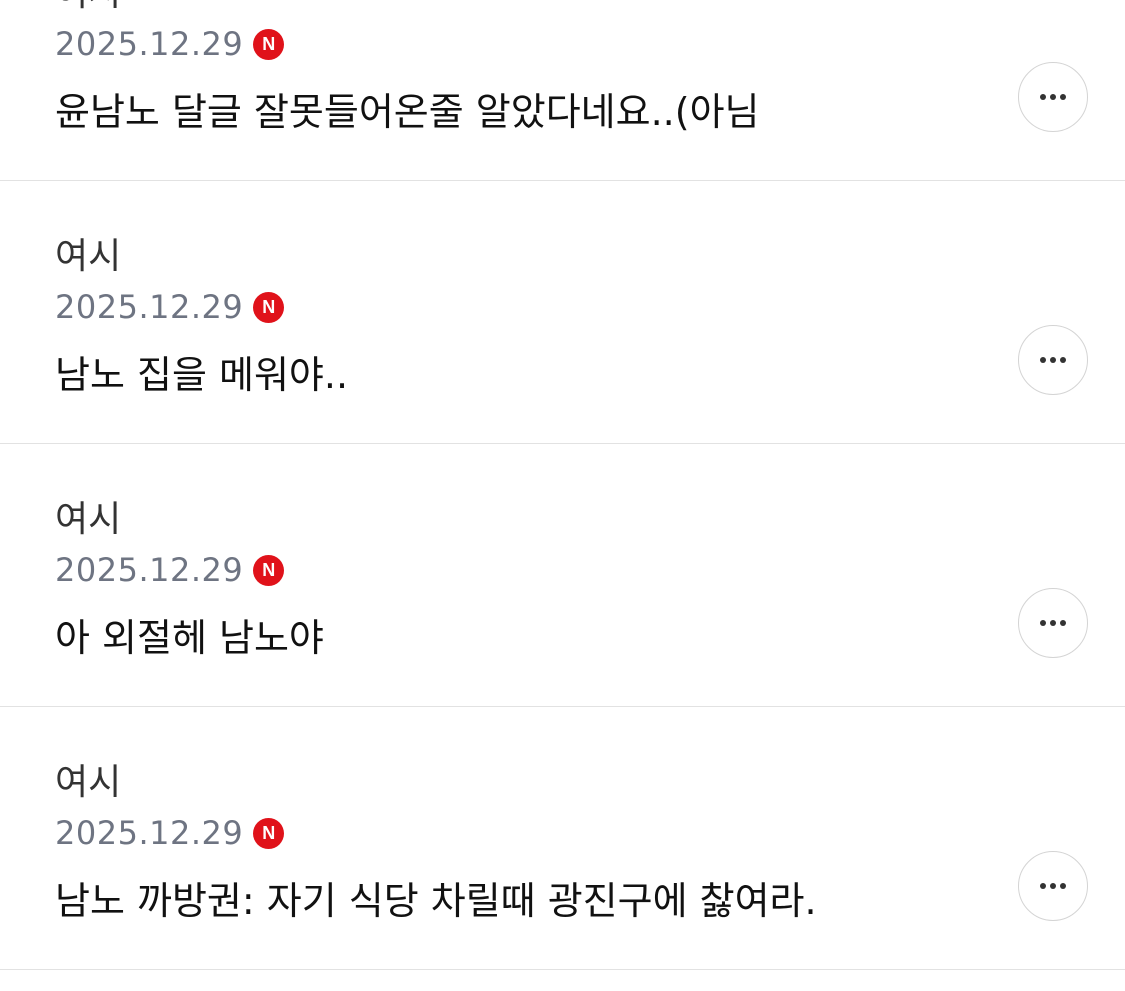  What do you see at coordinates (189, 638) in the screenshot?
I see `comment-text: 아 외절헤 남노야` at bounding box center [189, 638].